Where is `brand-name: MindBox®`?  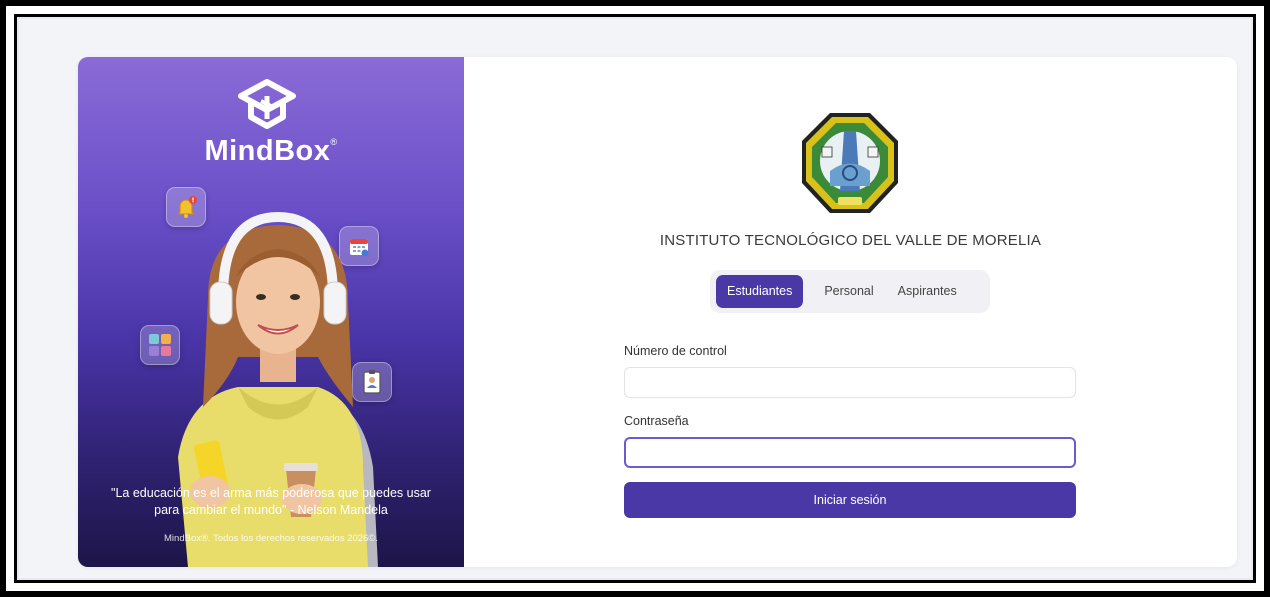 brand-name: MindBox® is located at coordinates (271, 151).